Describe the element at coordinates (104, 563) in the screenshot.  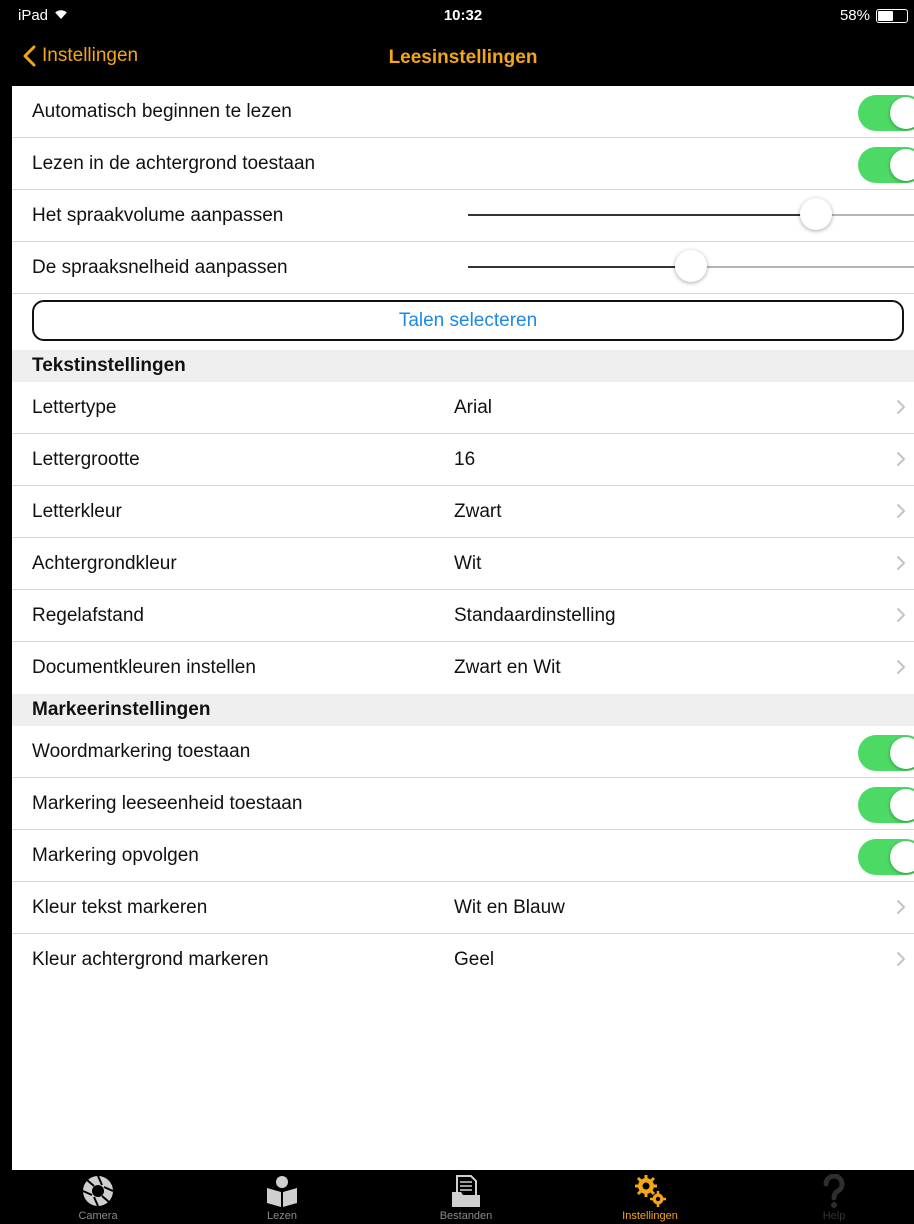
I see `setting-label: Achtergrondkleur` at that location.